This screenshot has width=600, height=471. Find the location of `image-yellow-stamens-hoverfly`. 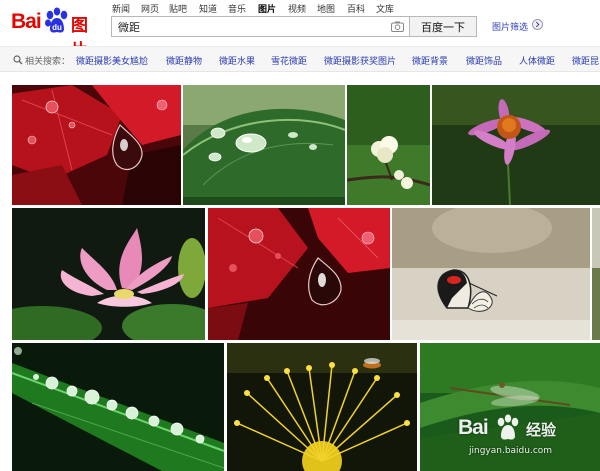

image-yellow-stamens-hoverfly is located at coordinates (322, 407).